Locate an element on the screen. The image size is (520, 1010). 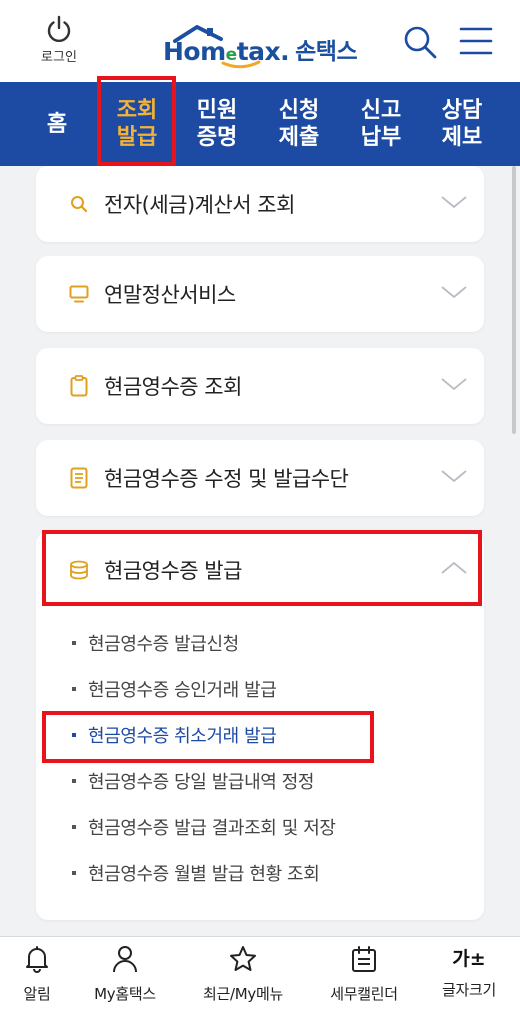
menu-card-cash-receipt-modify: 현금영수증 수정 및 발급수단 is located at coordinates (260, 478).